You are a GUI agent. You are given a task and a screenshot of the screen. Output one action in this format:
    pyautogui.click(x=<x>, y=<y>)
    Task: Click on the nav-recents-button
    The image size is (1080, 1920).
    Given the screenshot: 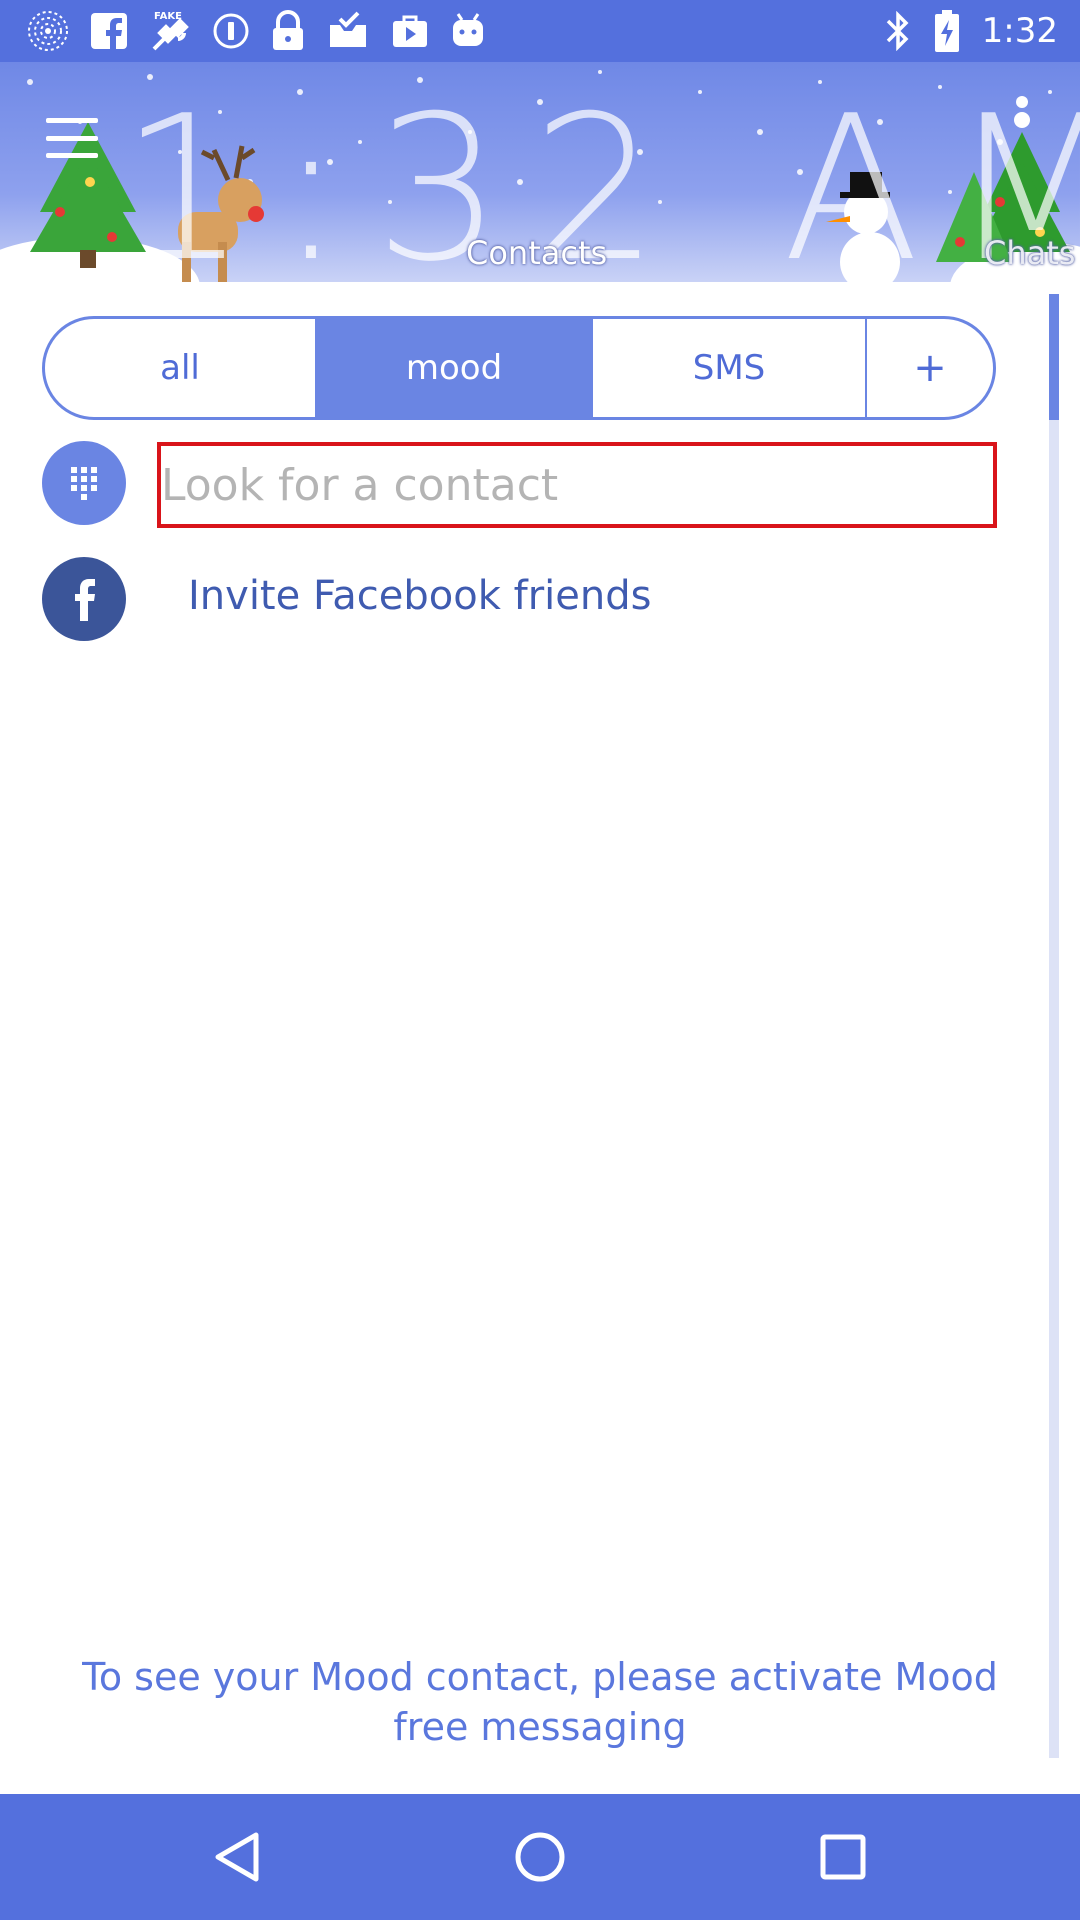 What is the action you would take?
    pyautogui.click(x=843, y=1857)
    